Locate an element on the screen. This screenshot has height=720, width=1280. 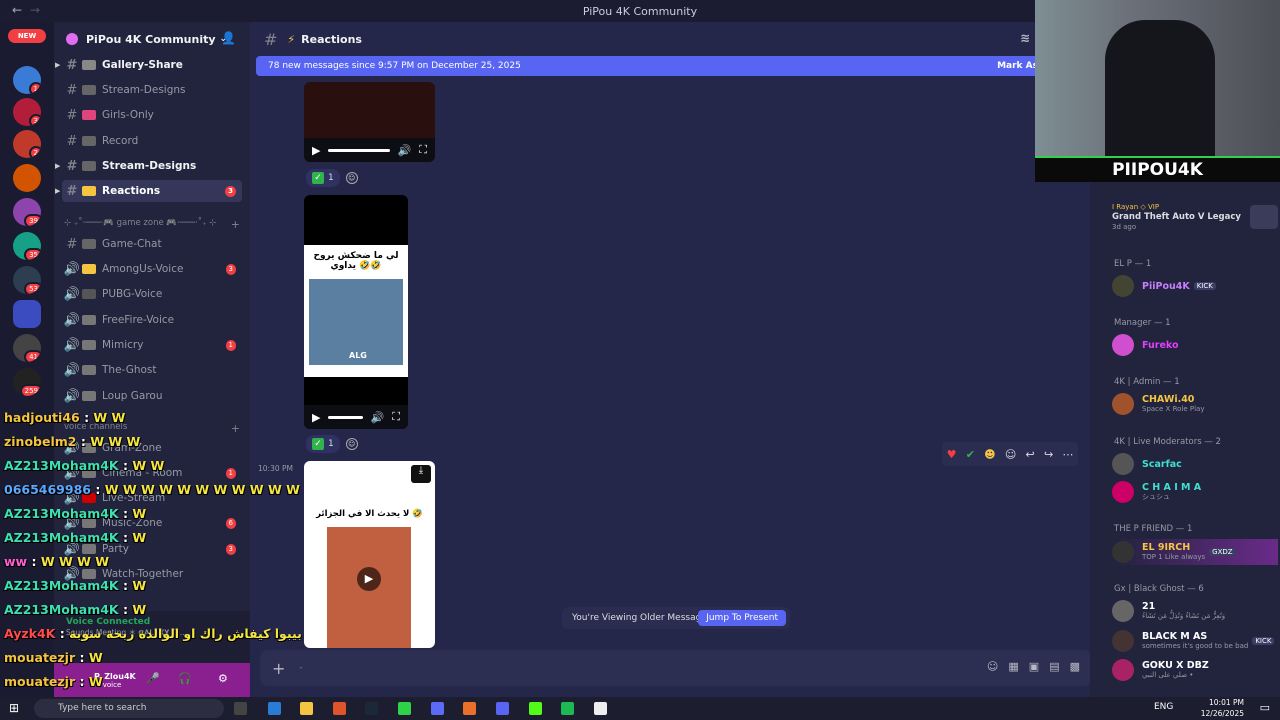
member-item: PiiPou4K KICK is located at coordinates (1195, 286).